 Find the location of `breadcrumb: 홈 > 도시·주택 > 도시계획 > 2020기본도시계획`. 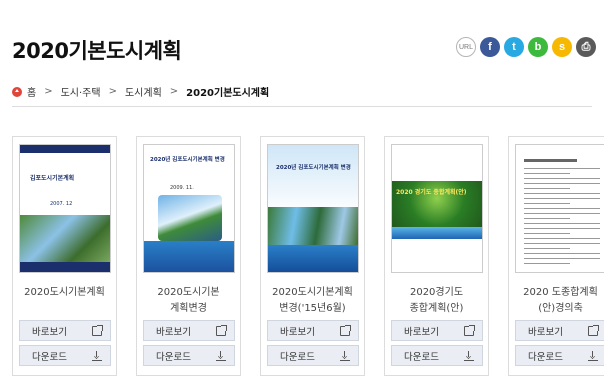

breadcrumb: 홈 > 도시·주택 > 도시계획 > 2020기본도시계획 is located at coordinates (140, 91).